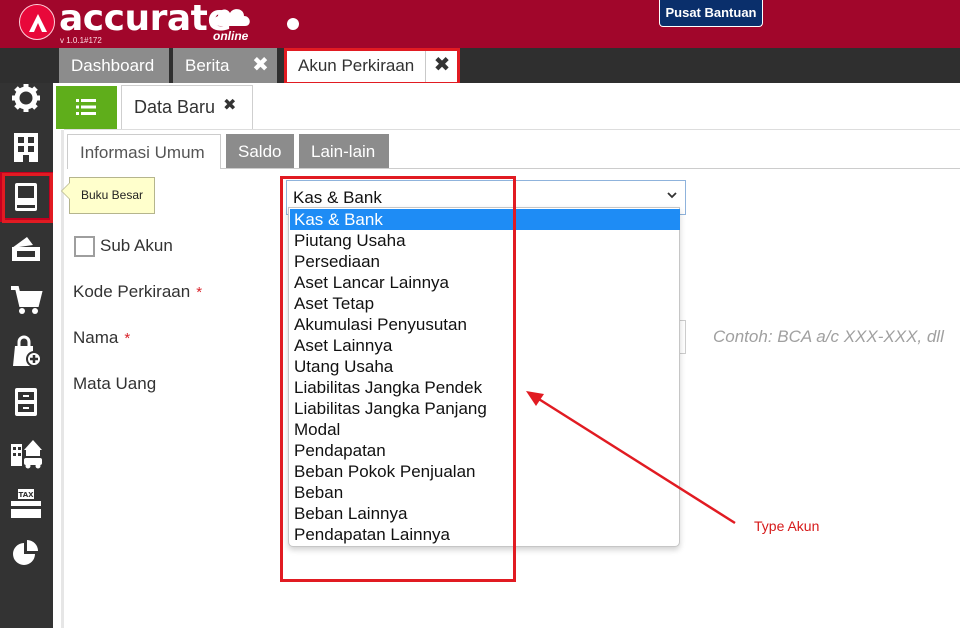 The height and width of the screenshot is (628, 960). What do you see at coordinates (293, 24) in the screenshot?
I see `status-dot-icon` at bounding box center [293, 24].